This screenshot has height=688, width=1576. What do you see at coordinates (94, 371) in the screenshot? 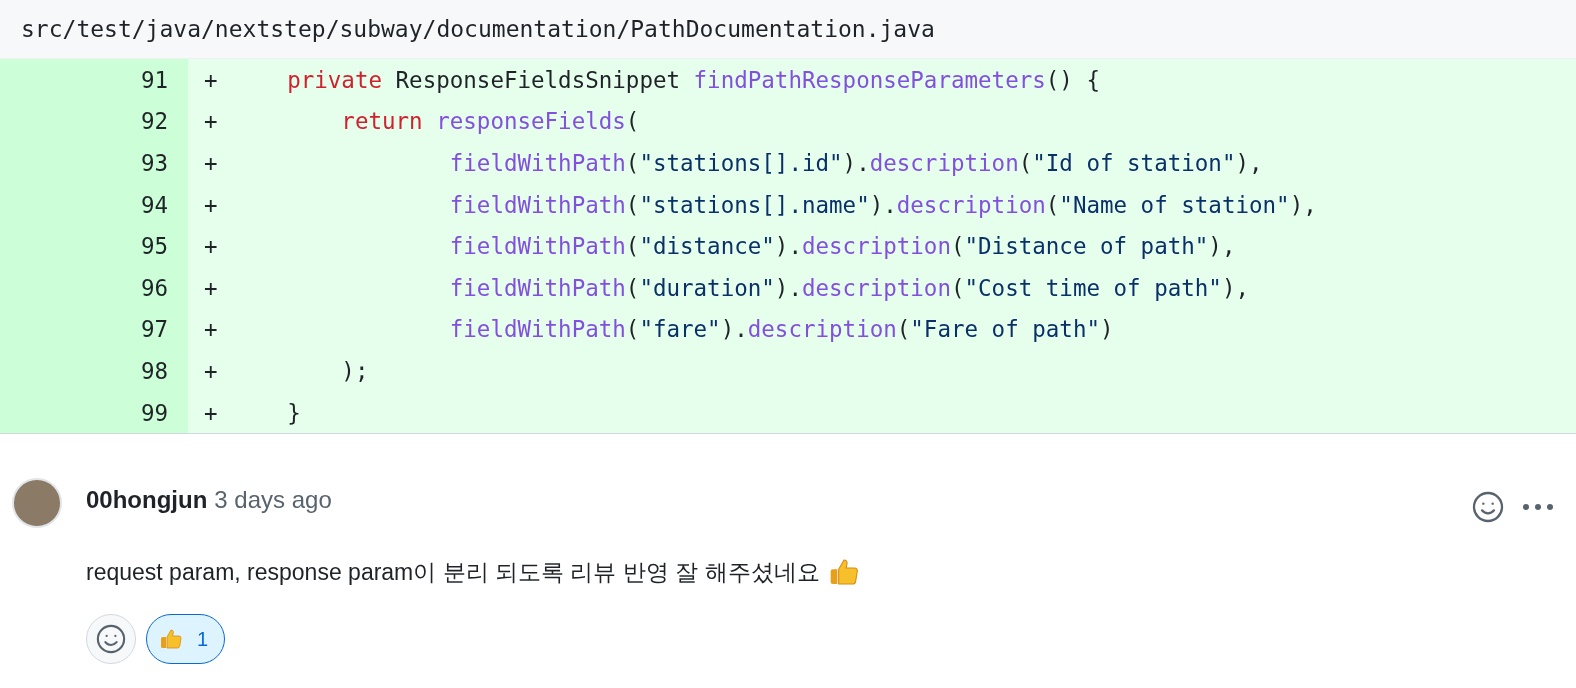
I see `line-number: 98` at bounding box center [94, 371].